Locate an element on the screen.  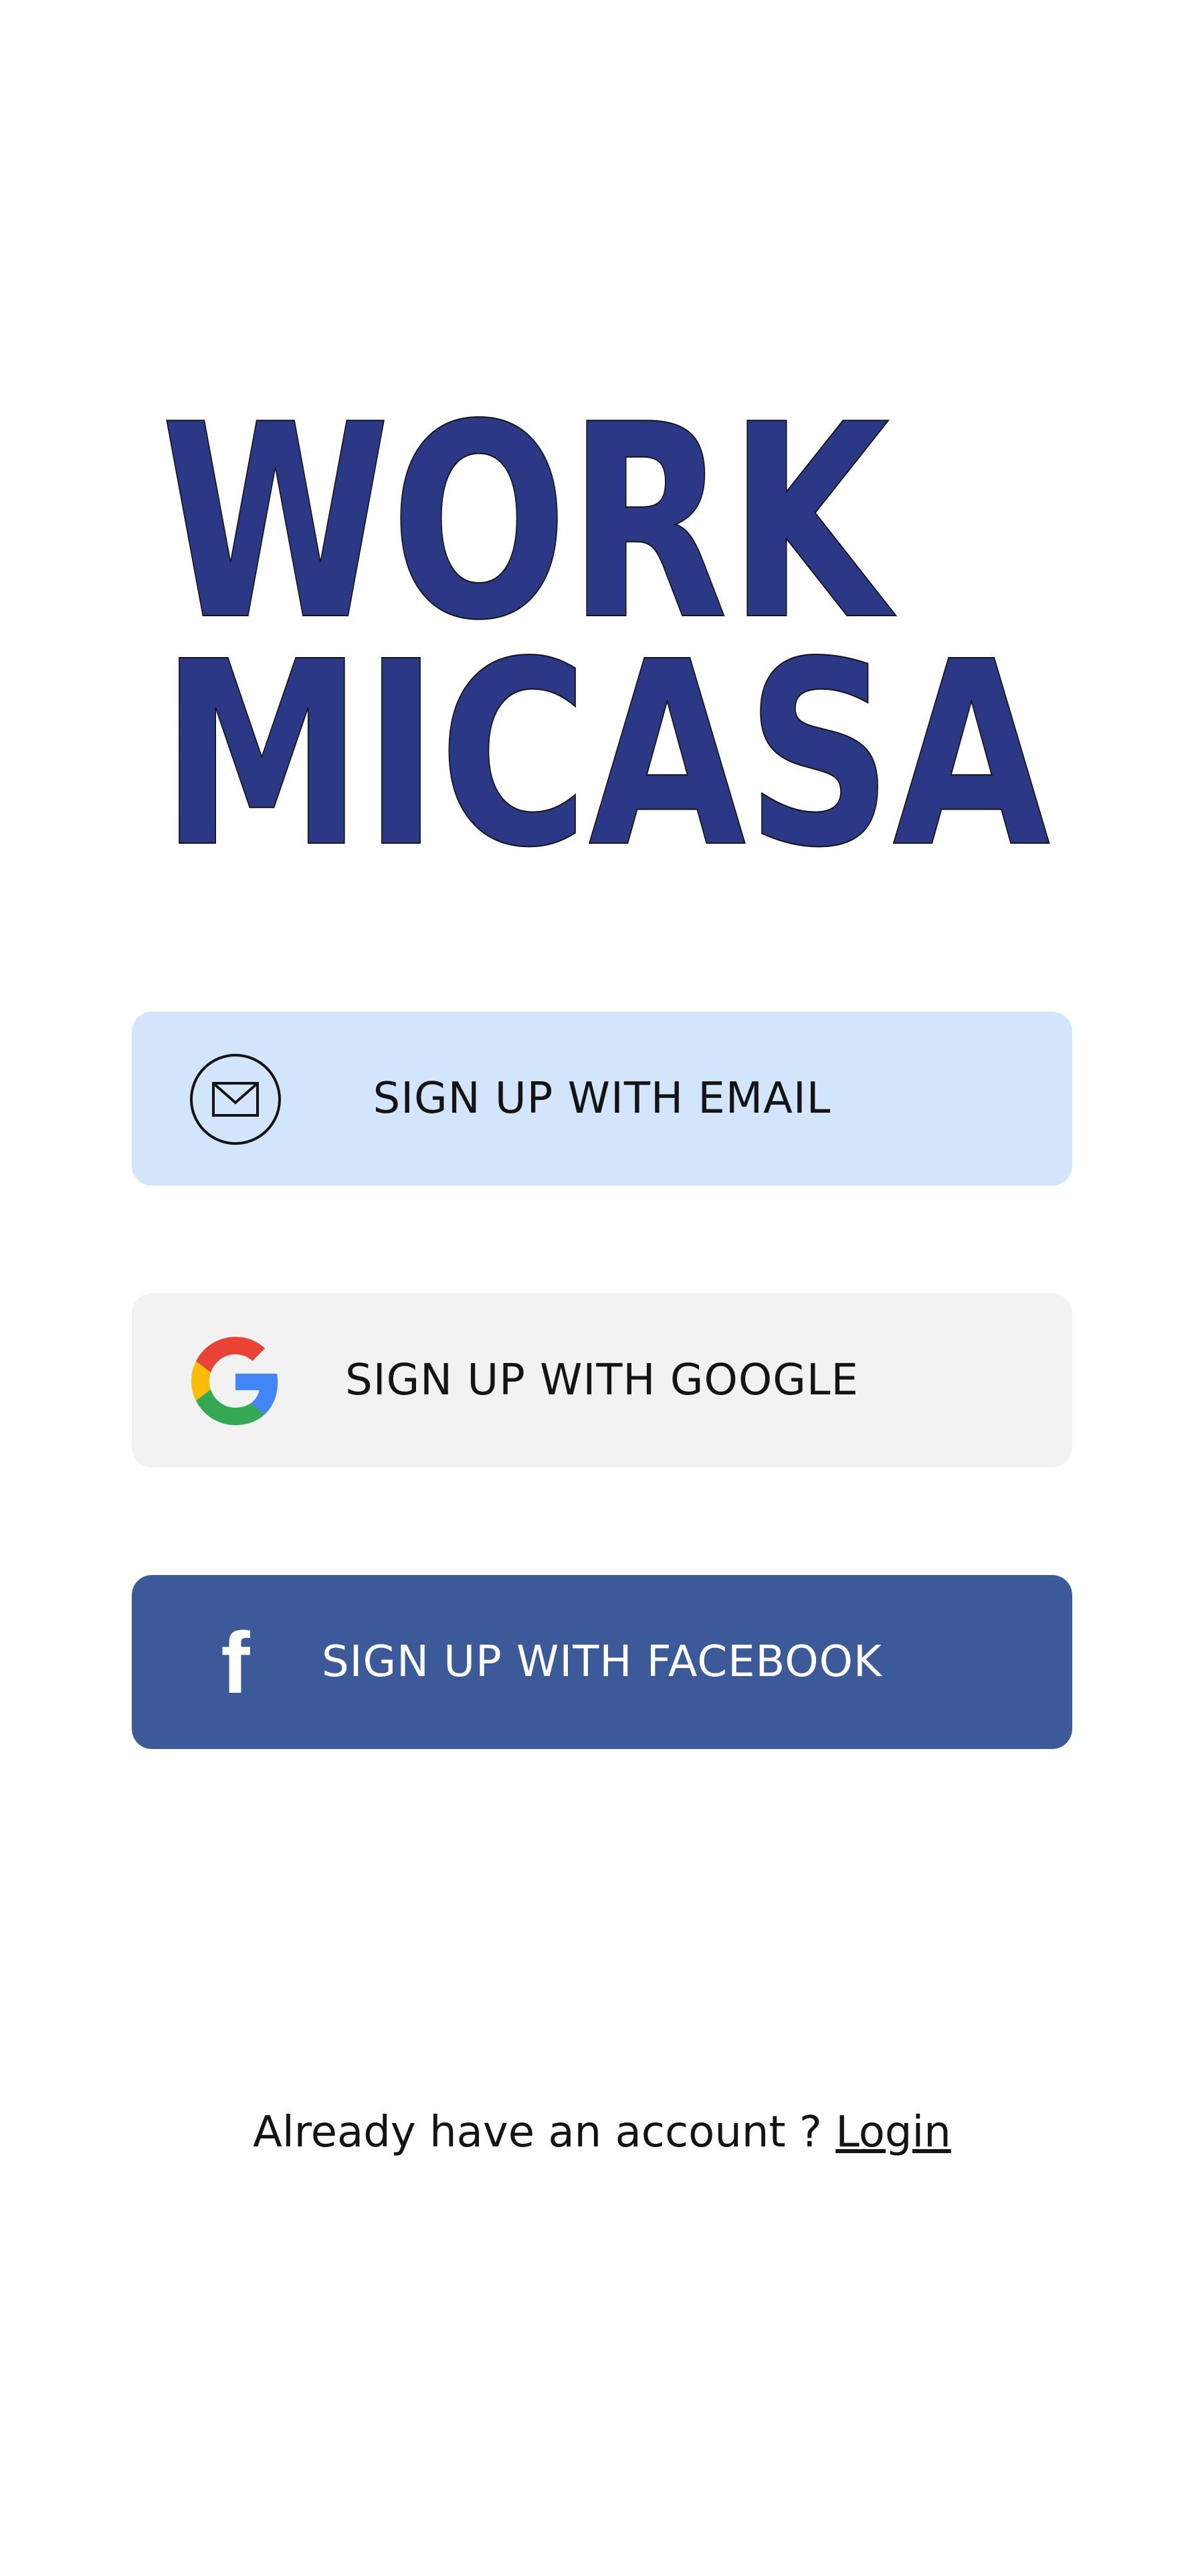
sign-up-google-button: SIGN UP WITH GOOGLE is located at coordinates (602, 1380).